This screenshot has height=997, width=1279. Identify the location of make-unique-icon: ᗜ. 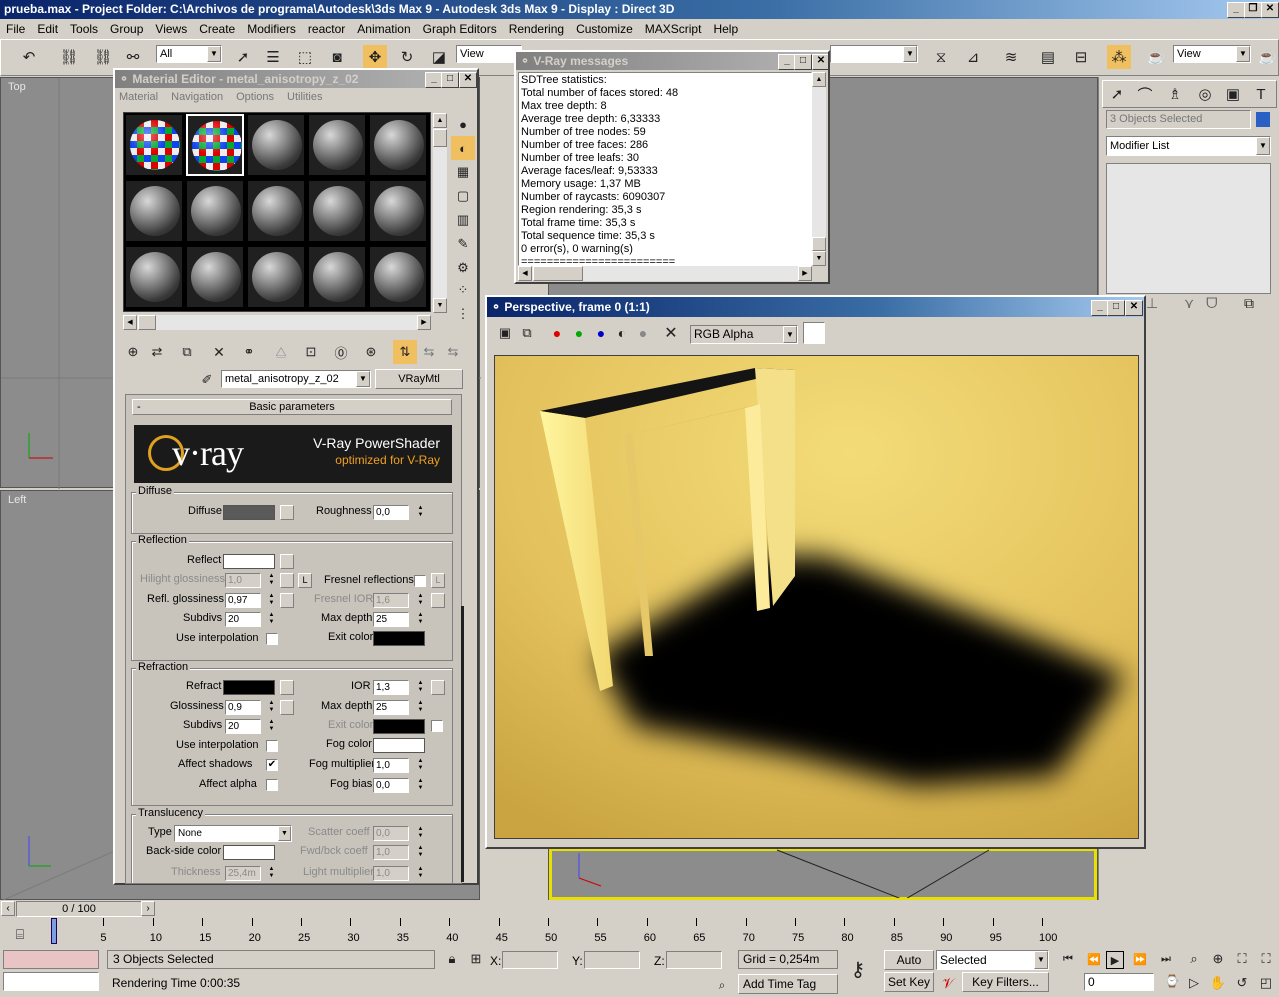
(1212, 303).